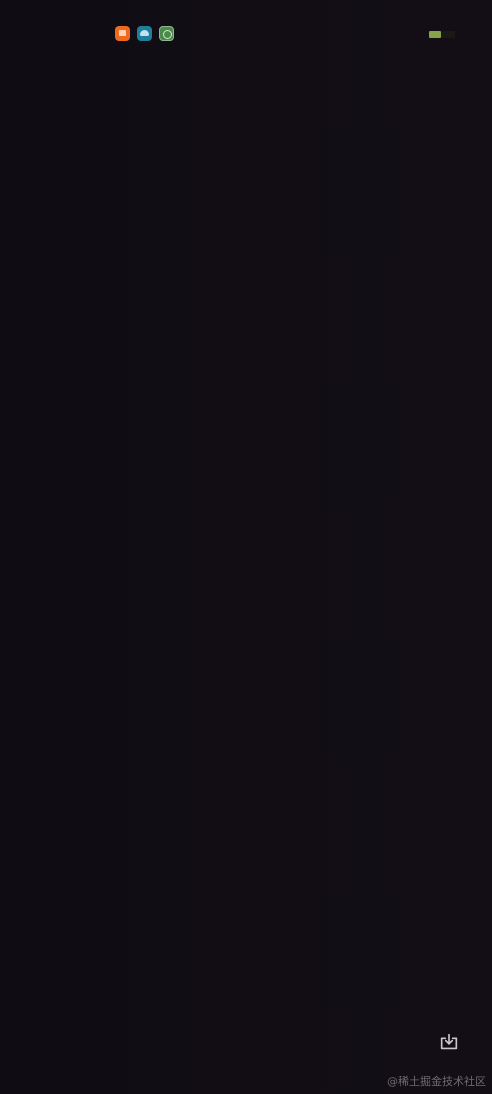 The image size is (492, 1094). I want to click on download-button, so click(449, 1042).